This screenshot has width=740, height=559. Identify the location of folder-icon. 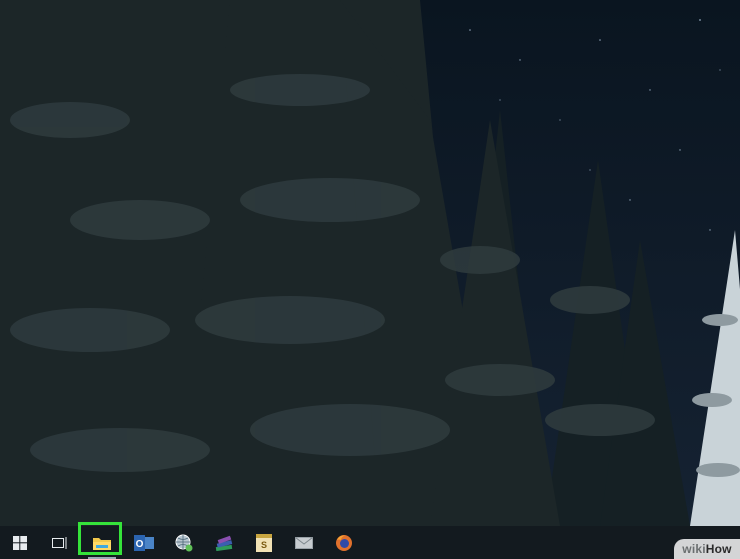
(102, 543).